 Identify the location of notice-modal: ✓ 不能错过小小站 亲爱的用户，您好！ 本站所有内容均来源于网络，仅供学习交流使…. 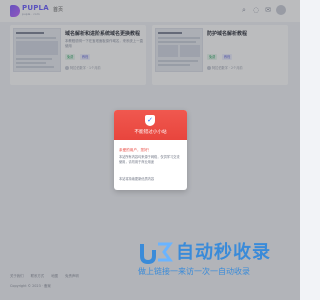
(150, 150).